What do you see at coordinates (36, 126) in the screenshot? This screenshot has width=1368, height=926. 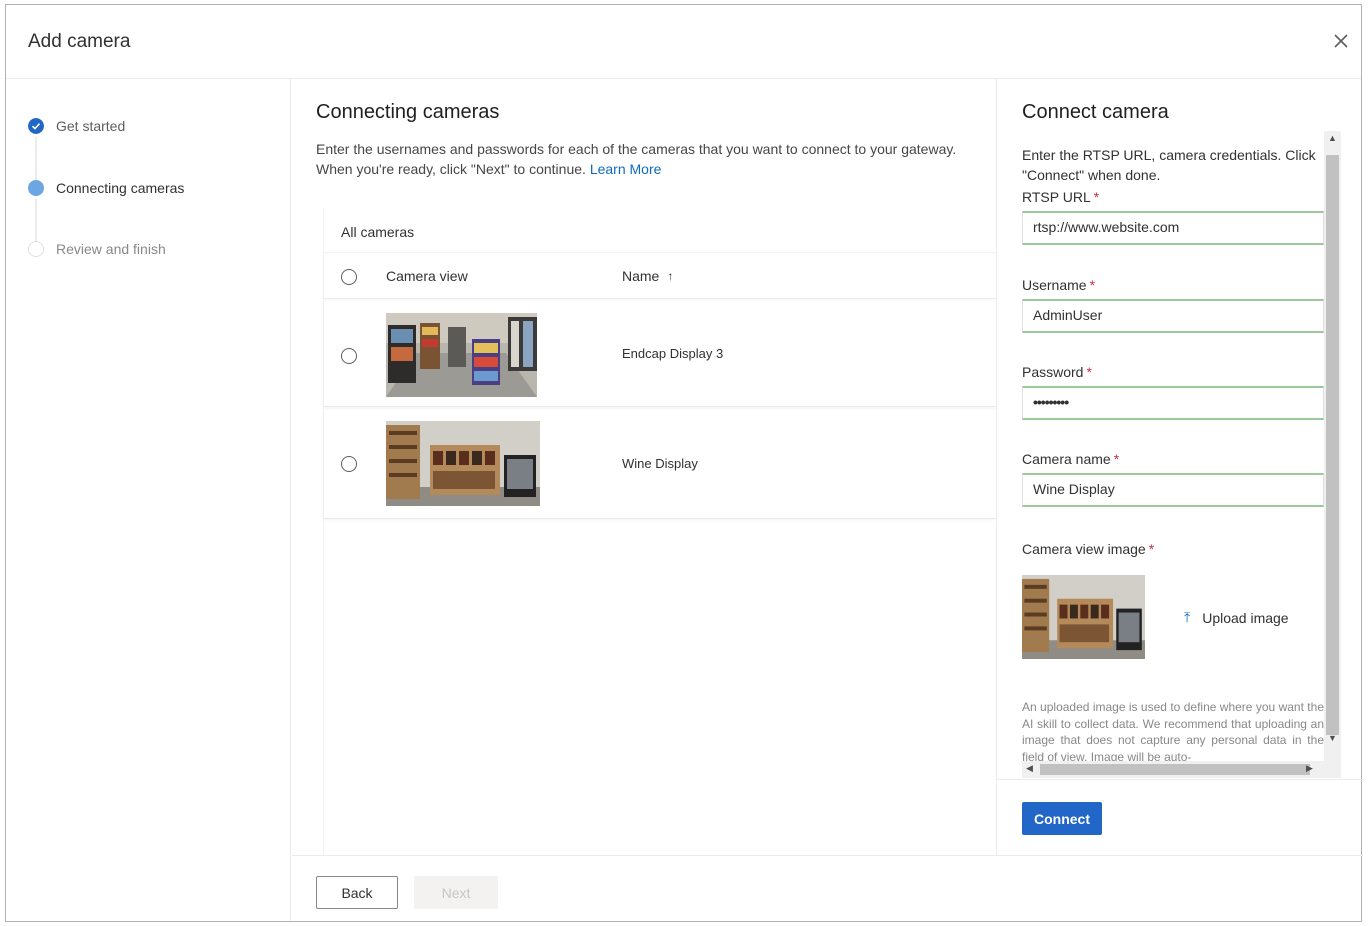 I see `check-circle-icon` at bounding box center [36, 126].